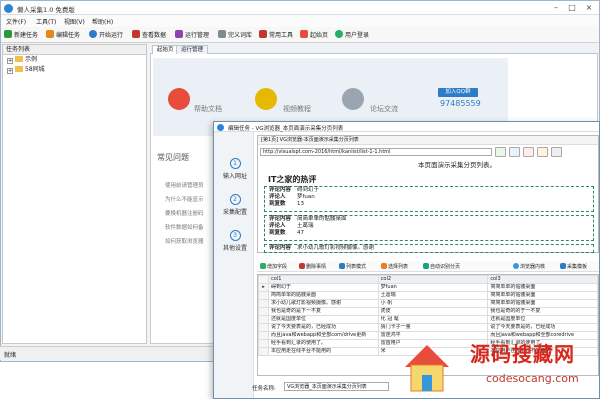 Image resolution: width=600 pixels, height=399 pixels. Describe the element at coordinates (292, 179) in the screenshot. I see `site-title: IT之家的热评` at that location.